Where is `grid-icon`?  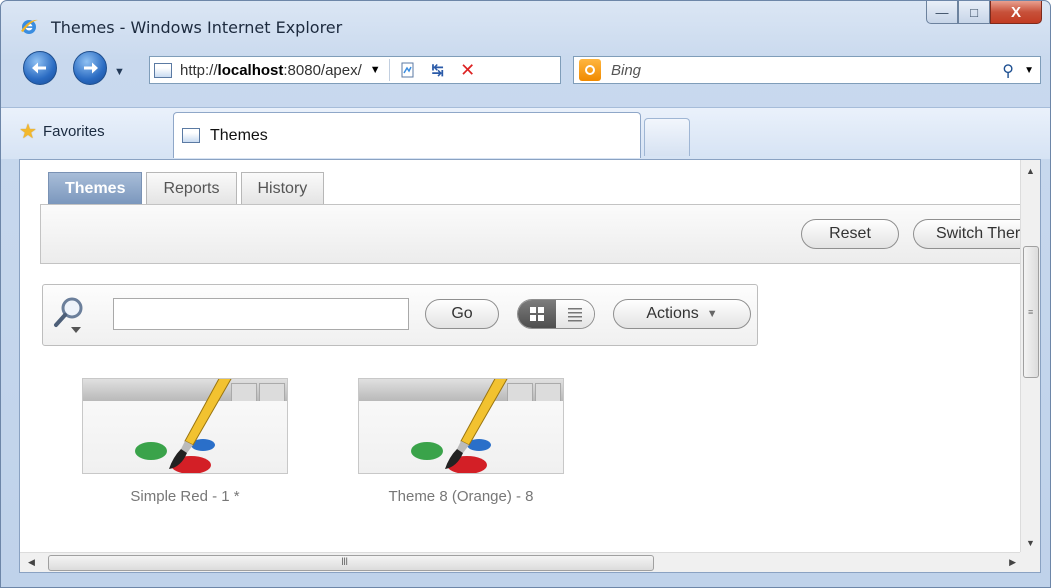 grid-icon is located at coordinates (537, 314).